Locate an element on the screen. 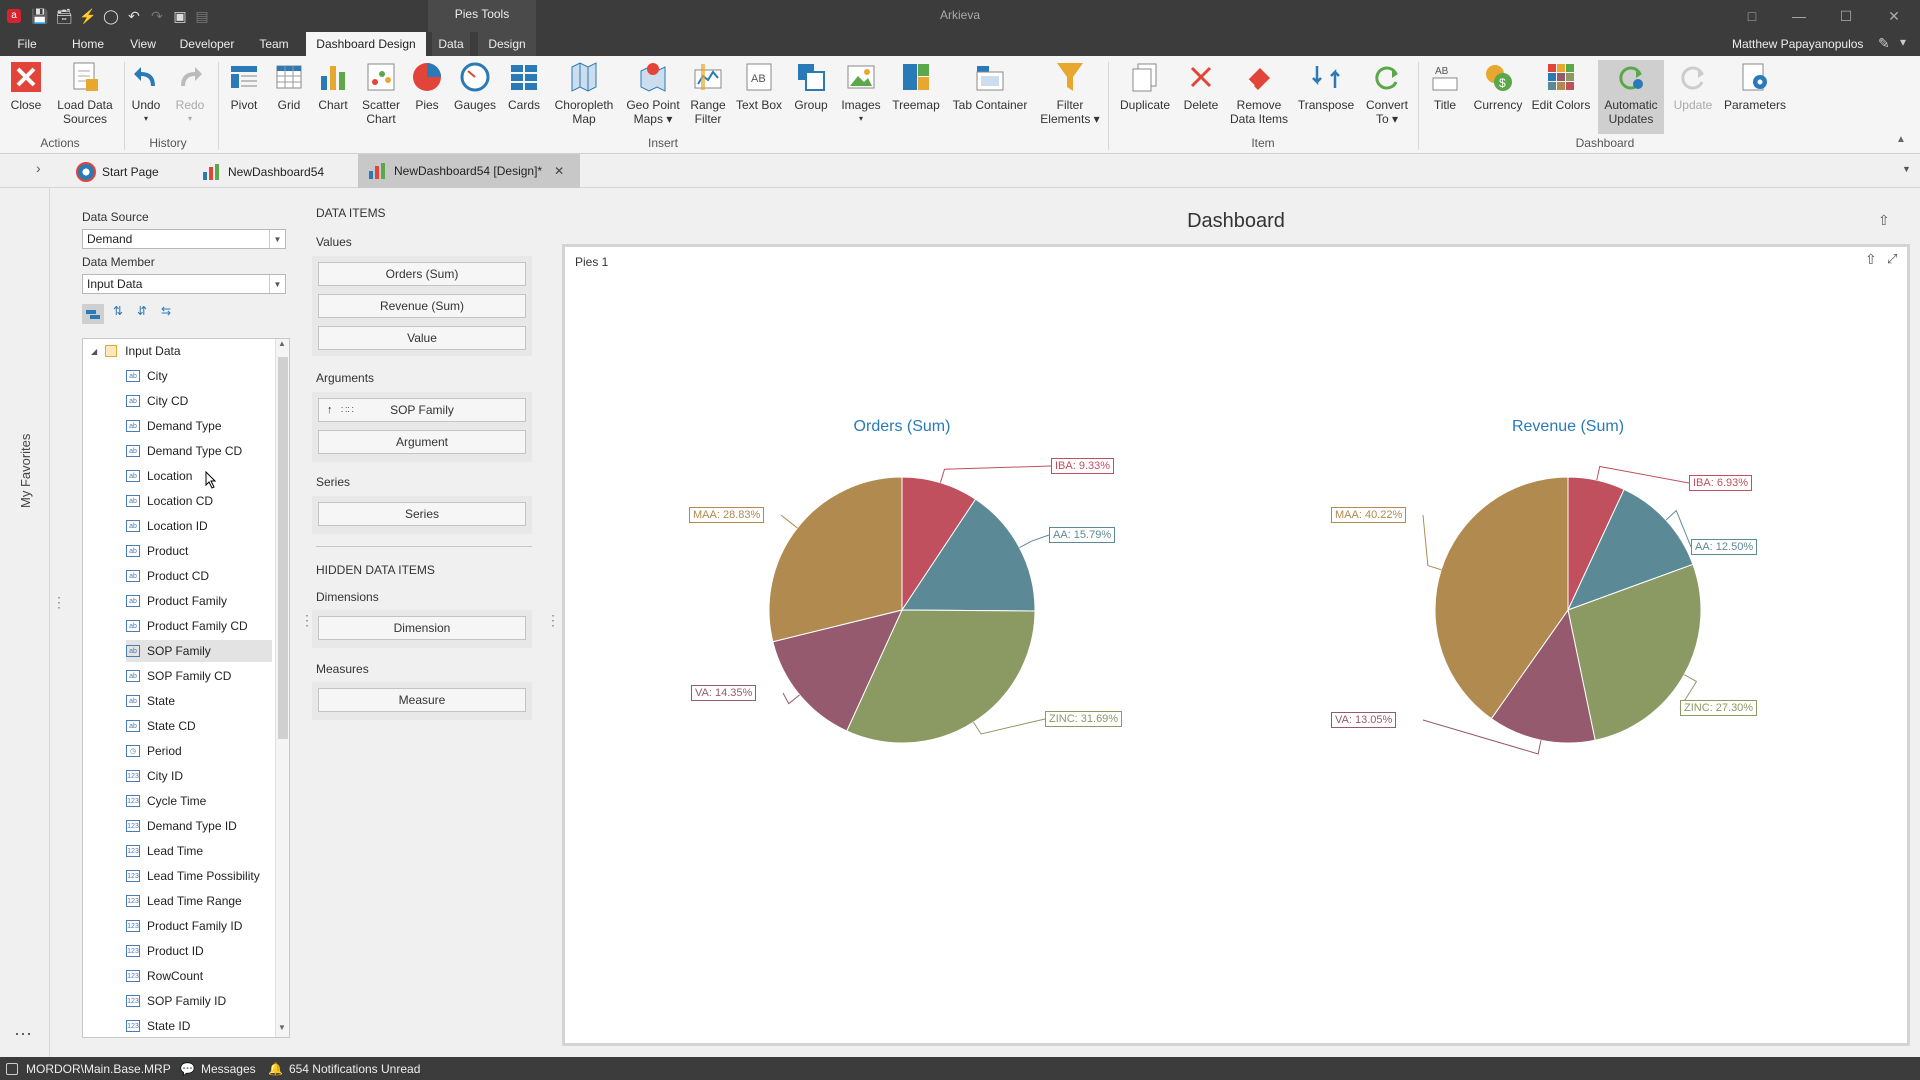 The image size is (1920, 1080). tree-field-item: ab SOP Family CD is located at coordinates (207, 676).